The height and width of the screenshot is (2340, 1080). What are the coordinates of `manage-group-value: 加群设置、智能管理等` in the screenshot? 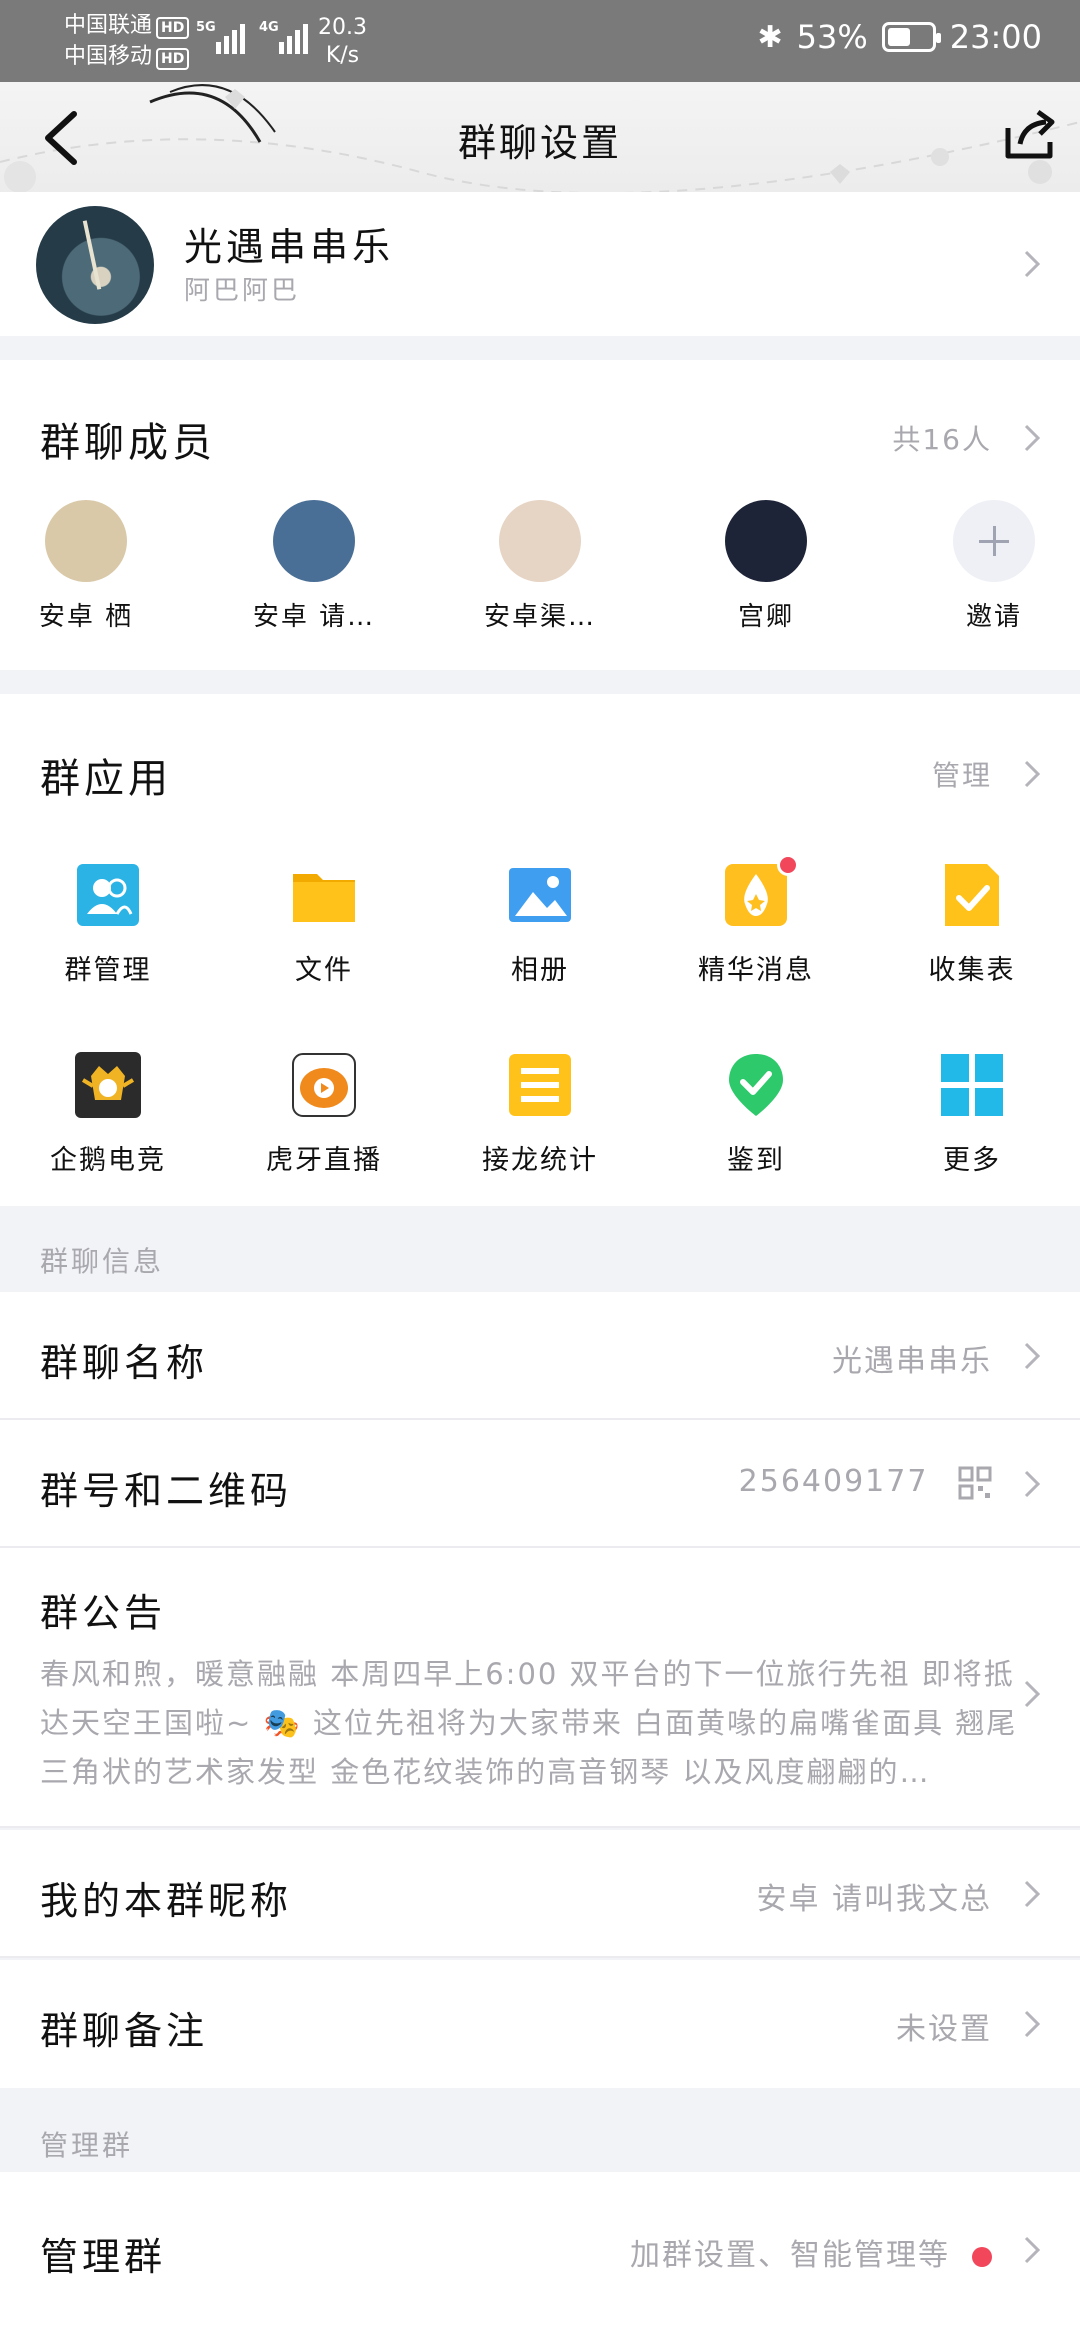 It's located at (811, 2252).